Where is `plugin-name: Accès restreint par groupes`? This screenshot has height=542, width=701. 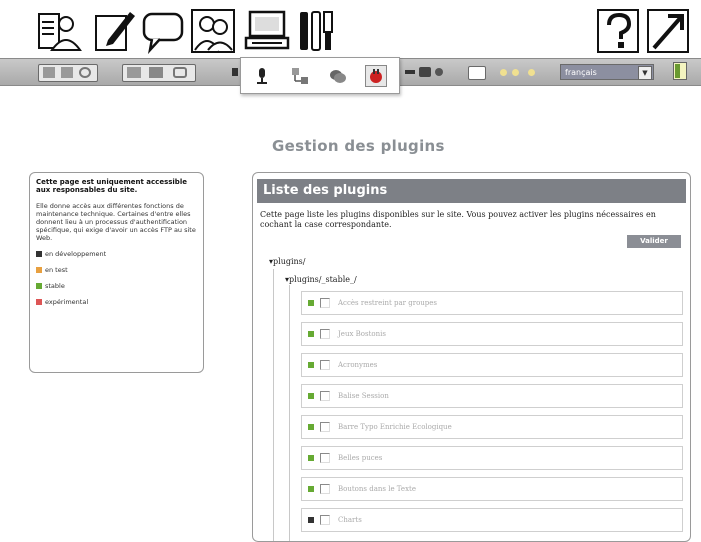
plugin-name: Accès restreint par groupes is located at coordinates (388, 303).